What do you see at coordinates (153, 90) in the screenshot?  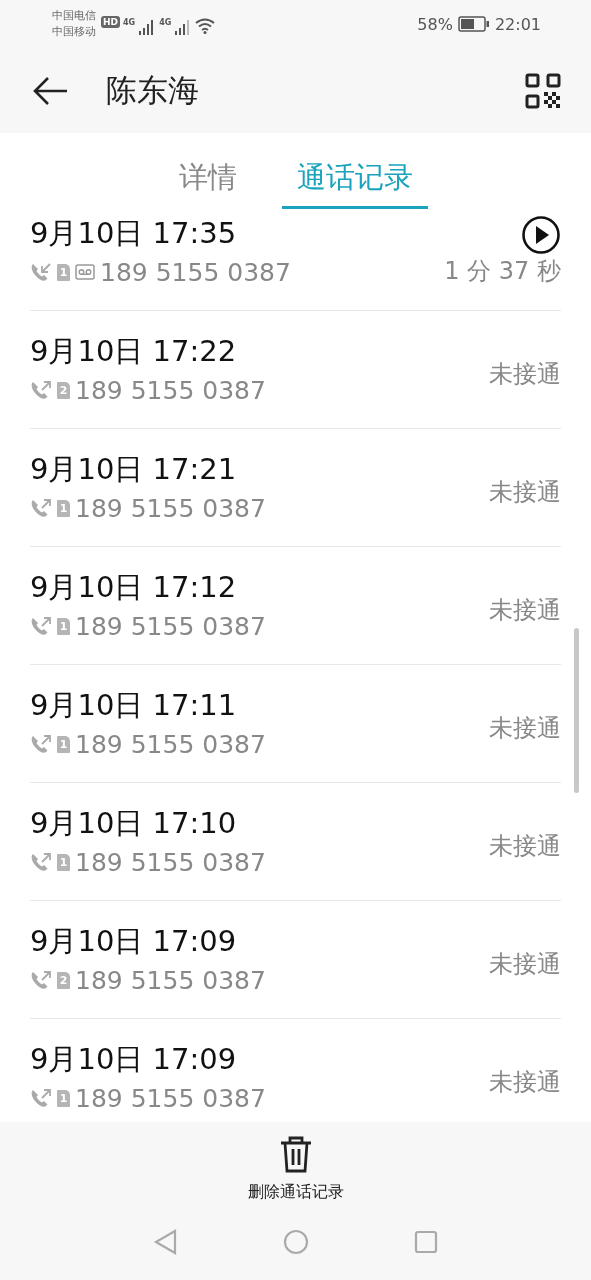 I see `contact-name: 陈东海` at bounding box center [153, 90].